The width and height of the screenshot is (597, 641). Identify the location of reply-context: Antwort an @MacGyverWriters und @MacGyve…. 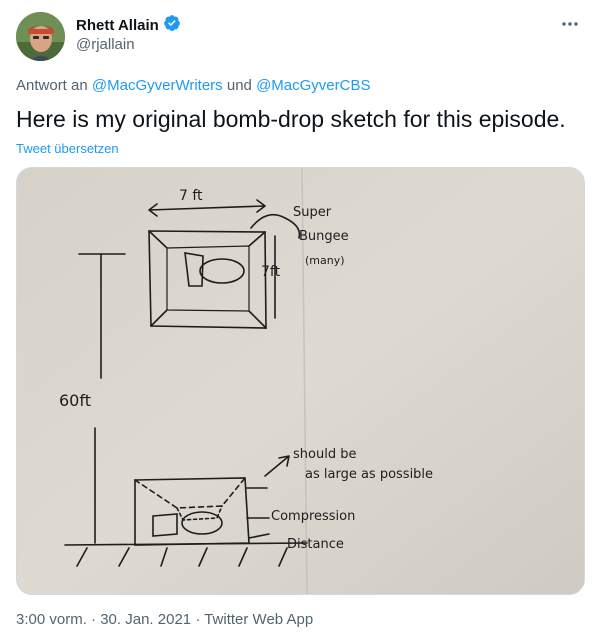
(193, 85).